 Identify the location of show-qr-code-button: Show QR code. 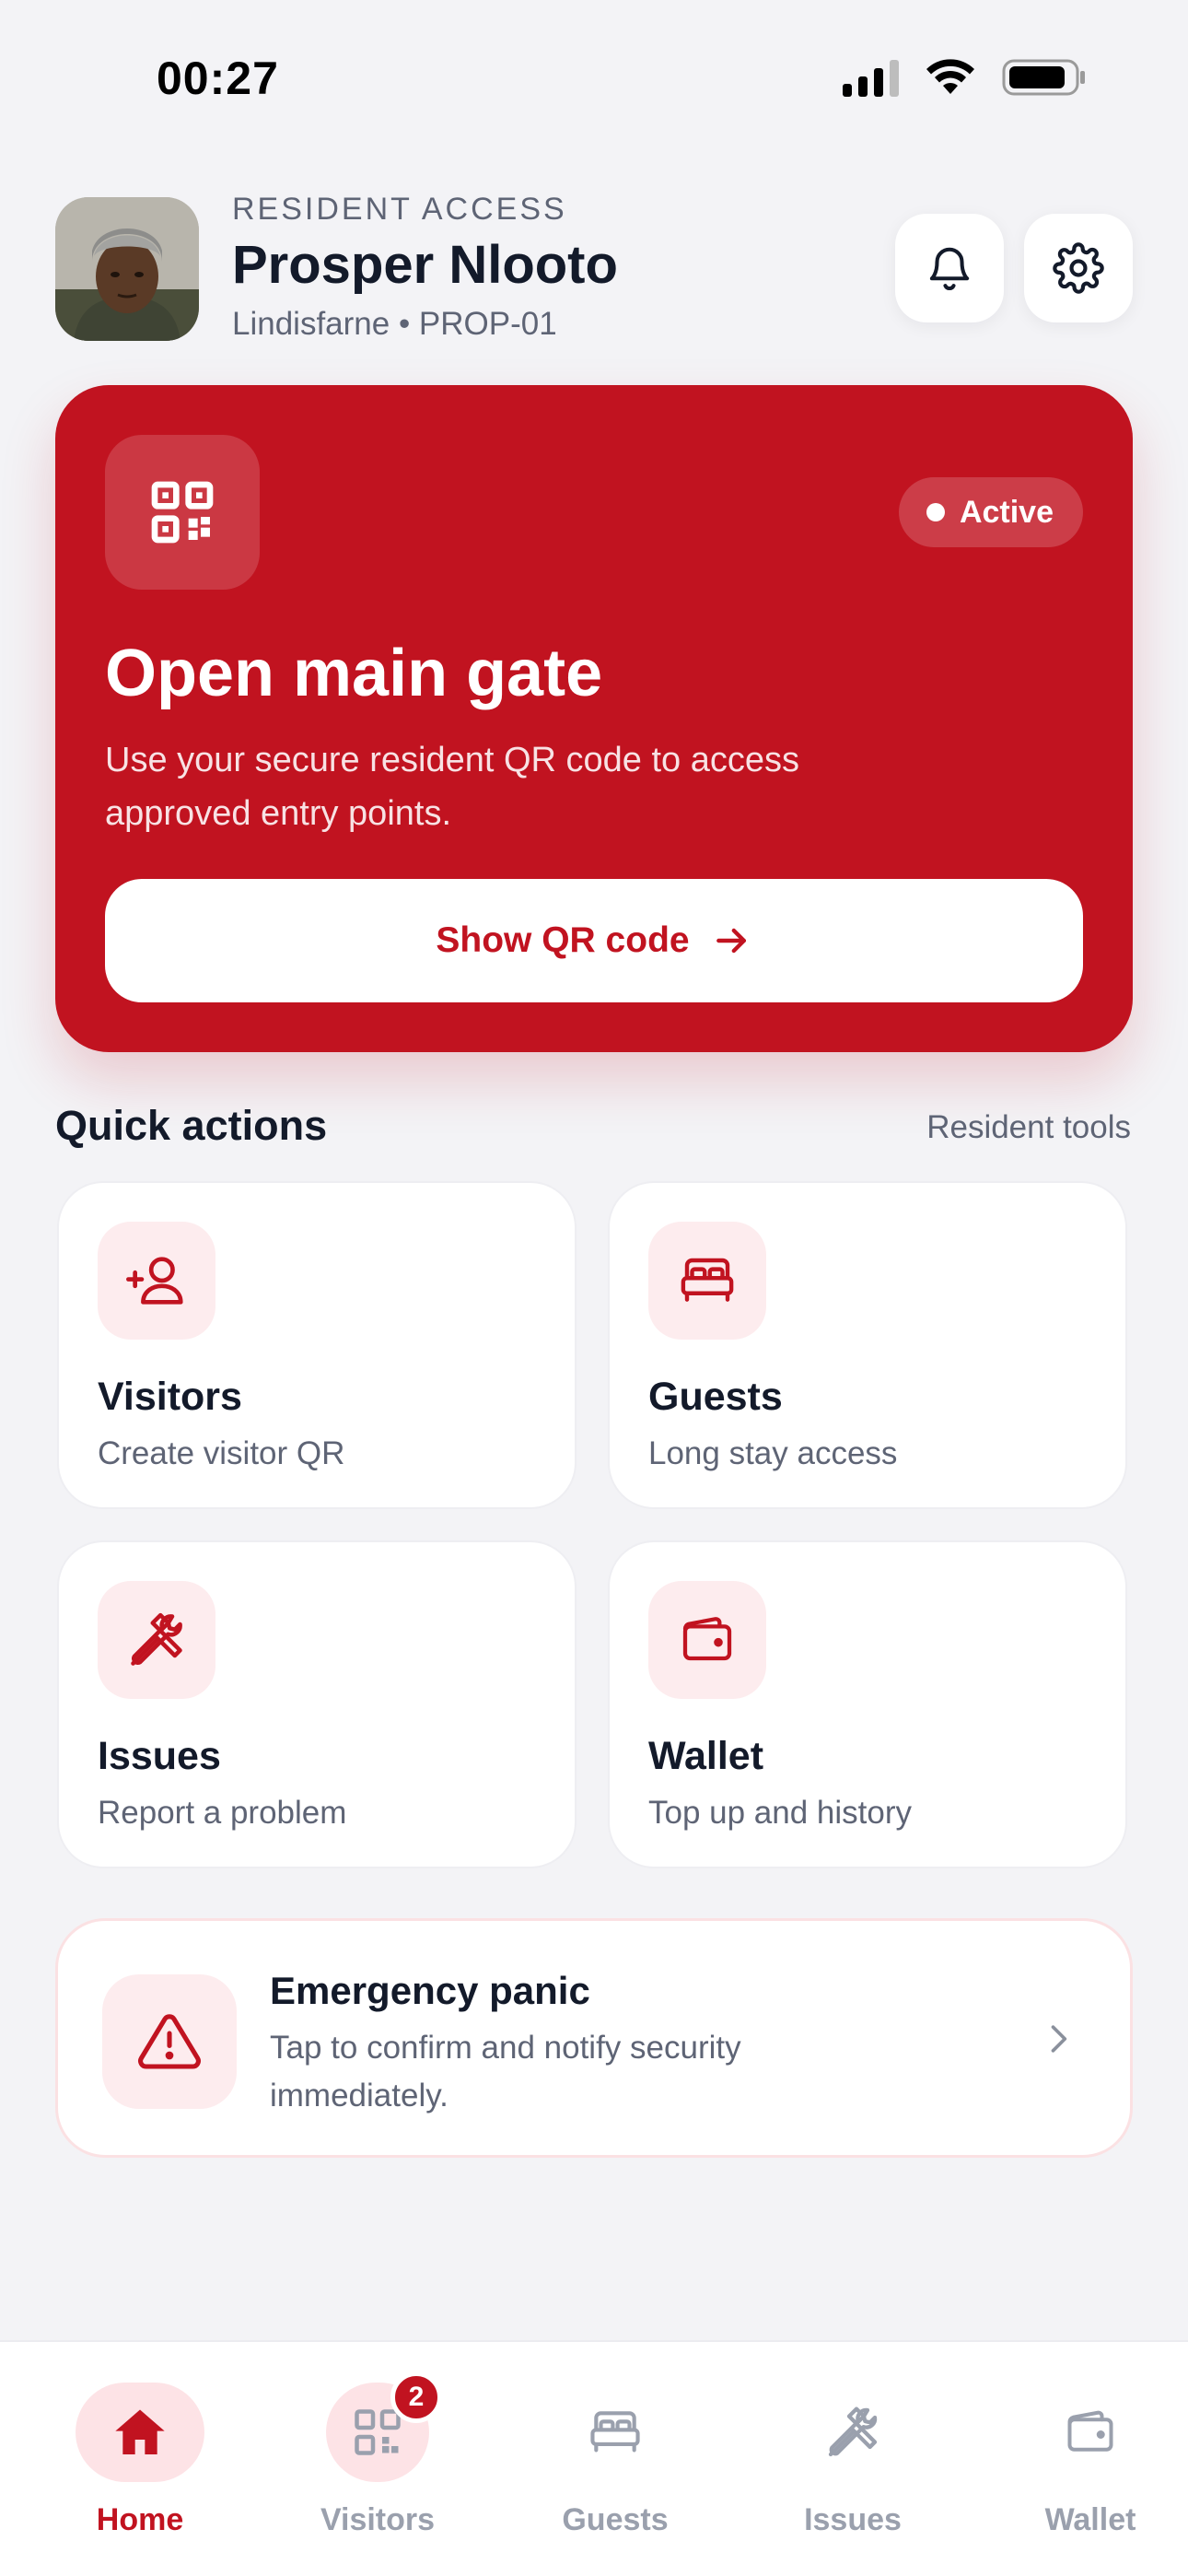
(594, 940).